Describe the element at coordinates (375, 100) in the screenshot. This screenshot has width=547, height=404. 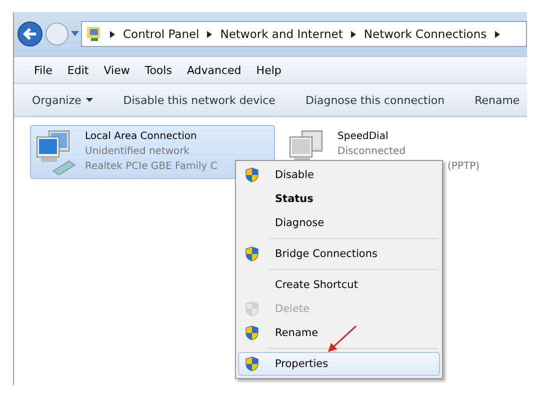
I see `toolbar-button: Diagnose this connection` at that location.